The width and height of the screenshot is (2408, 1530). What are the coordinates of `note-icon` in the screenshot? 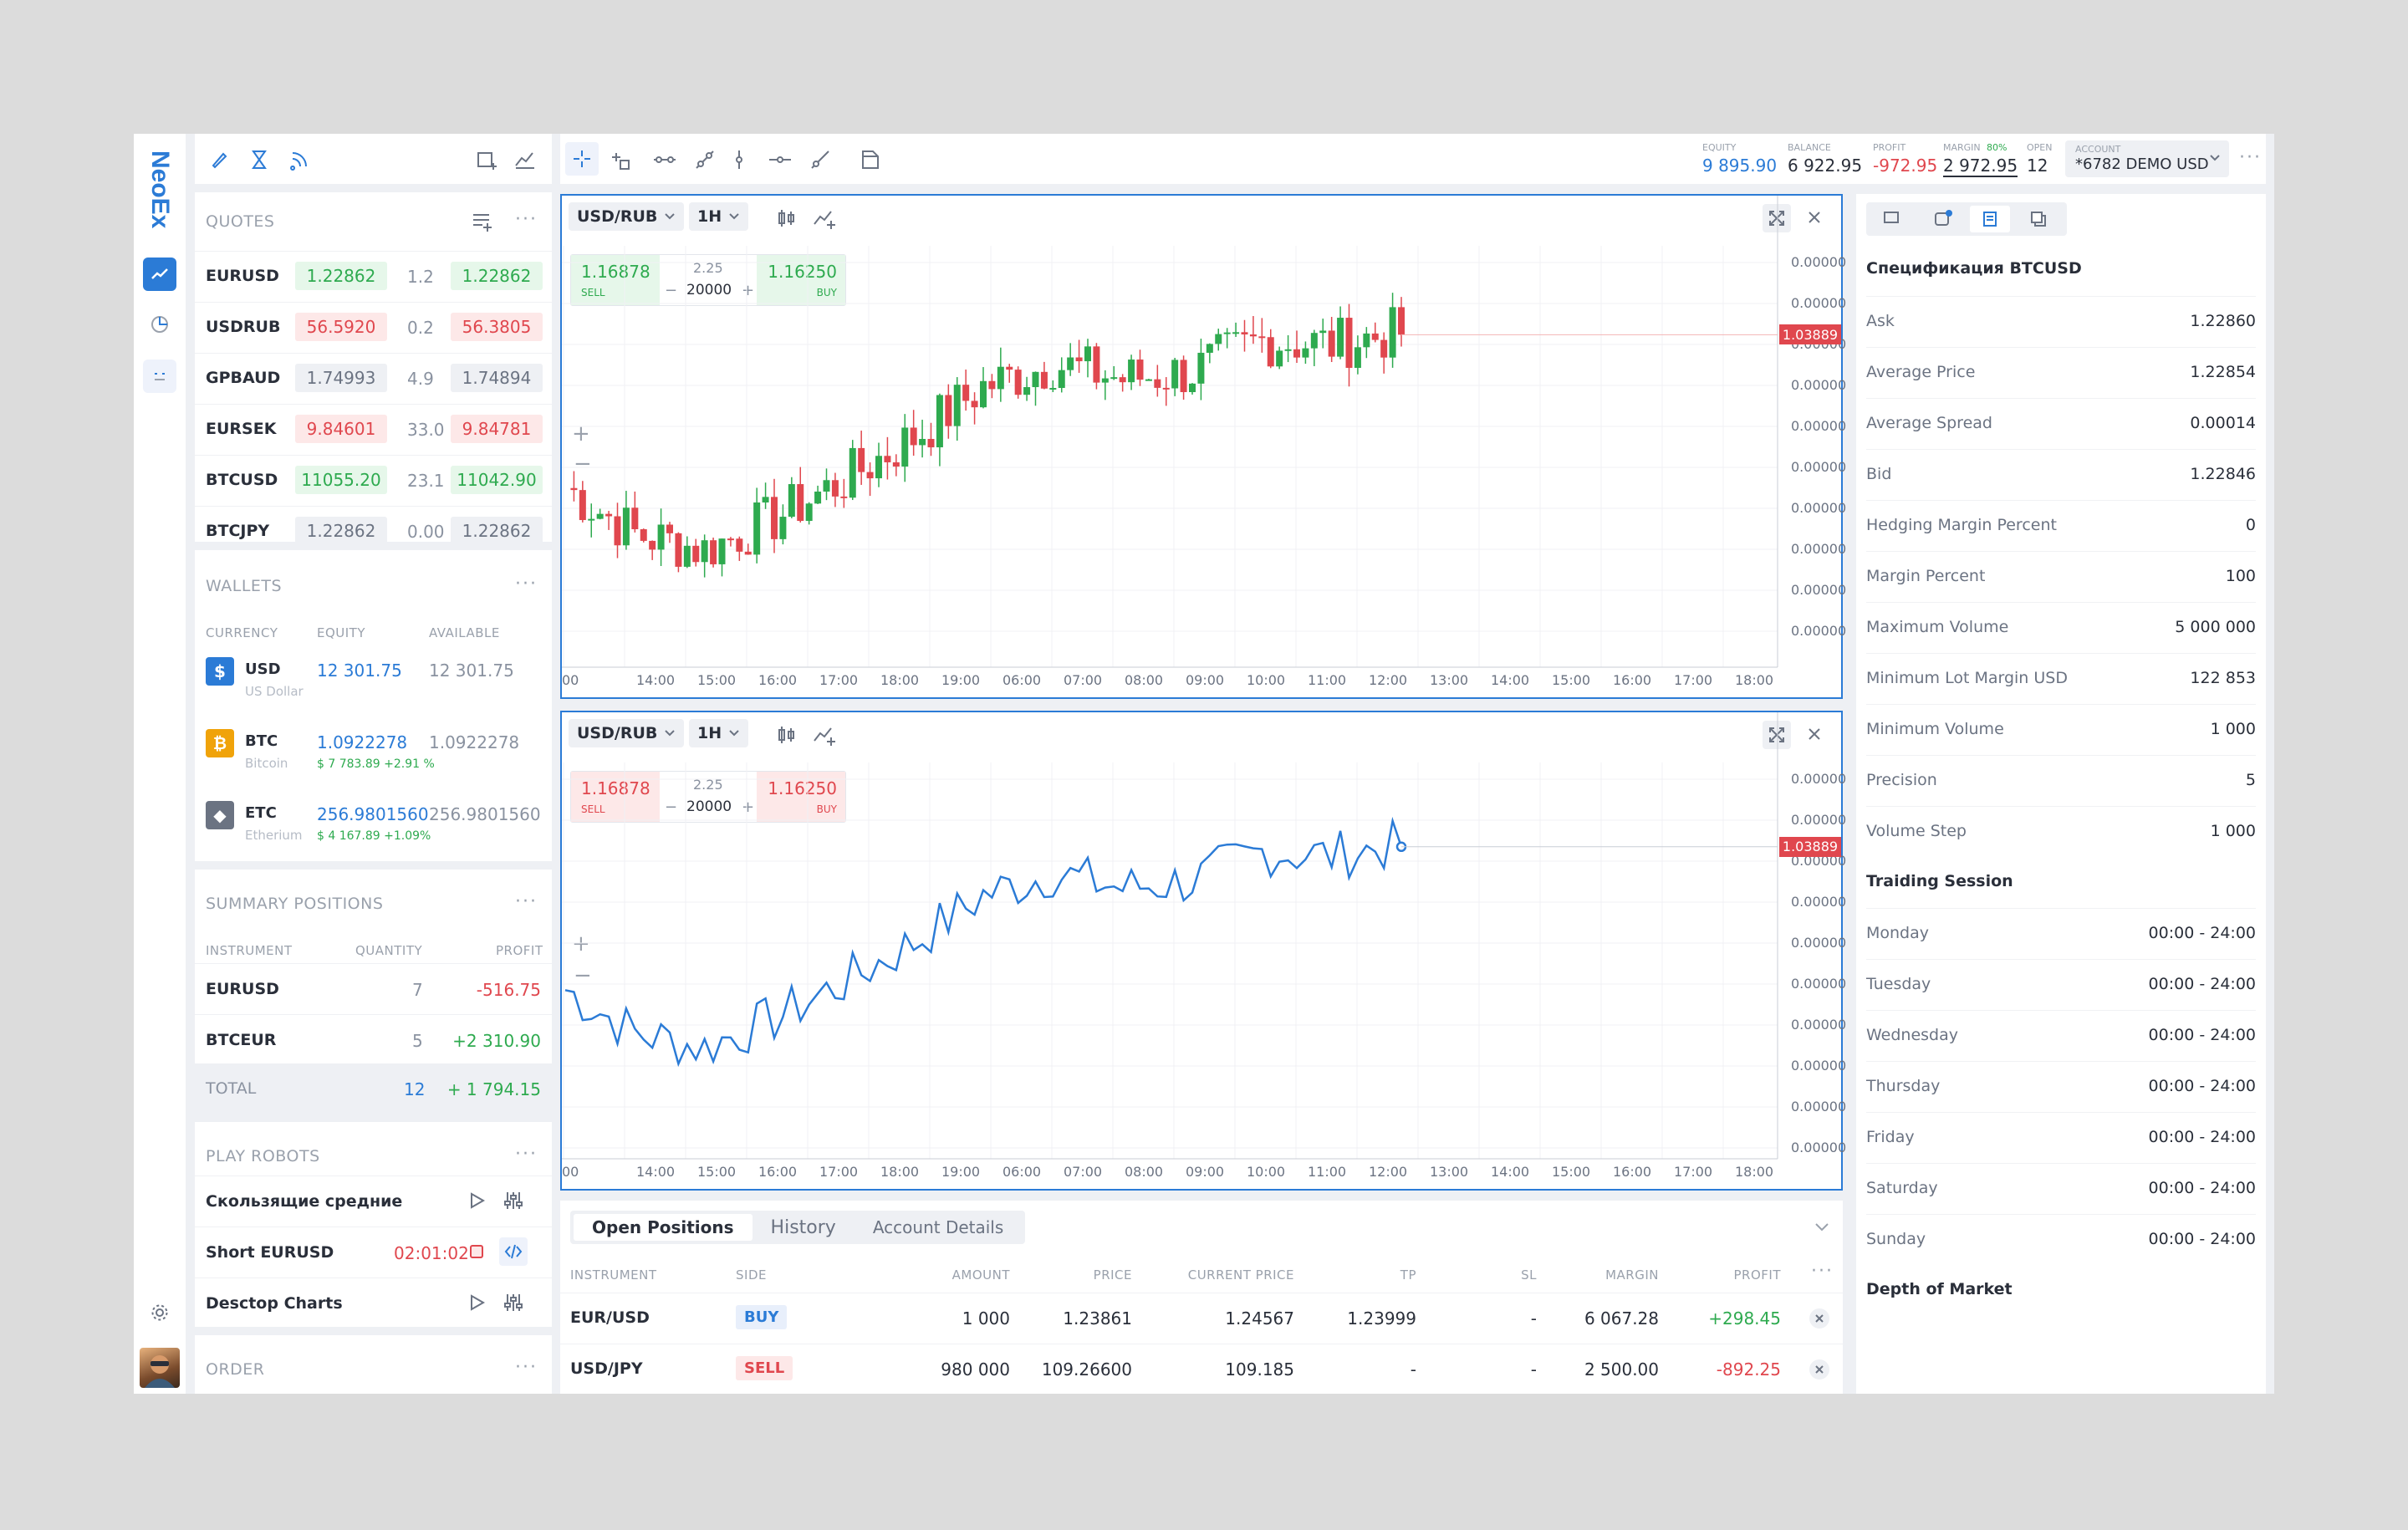 It's located at (870, 160).